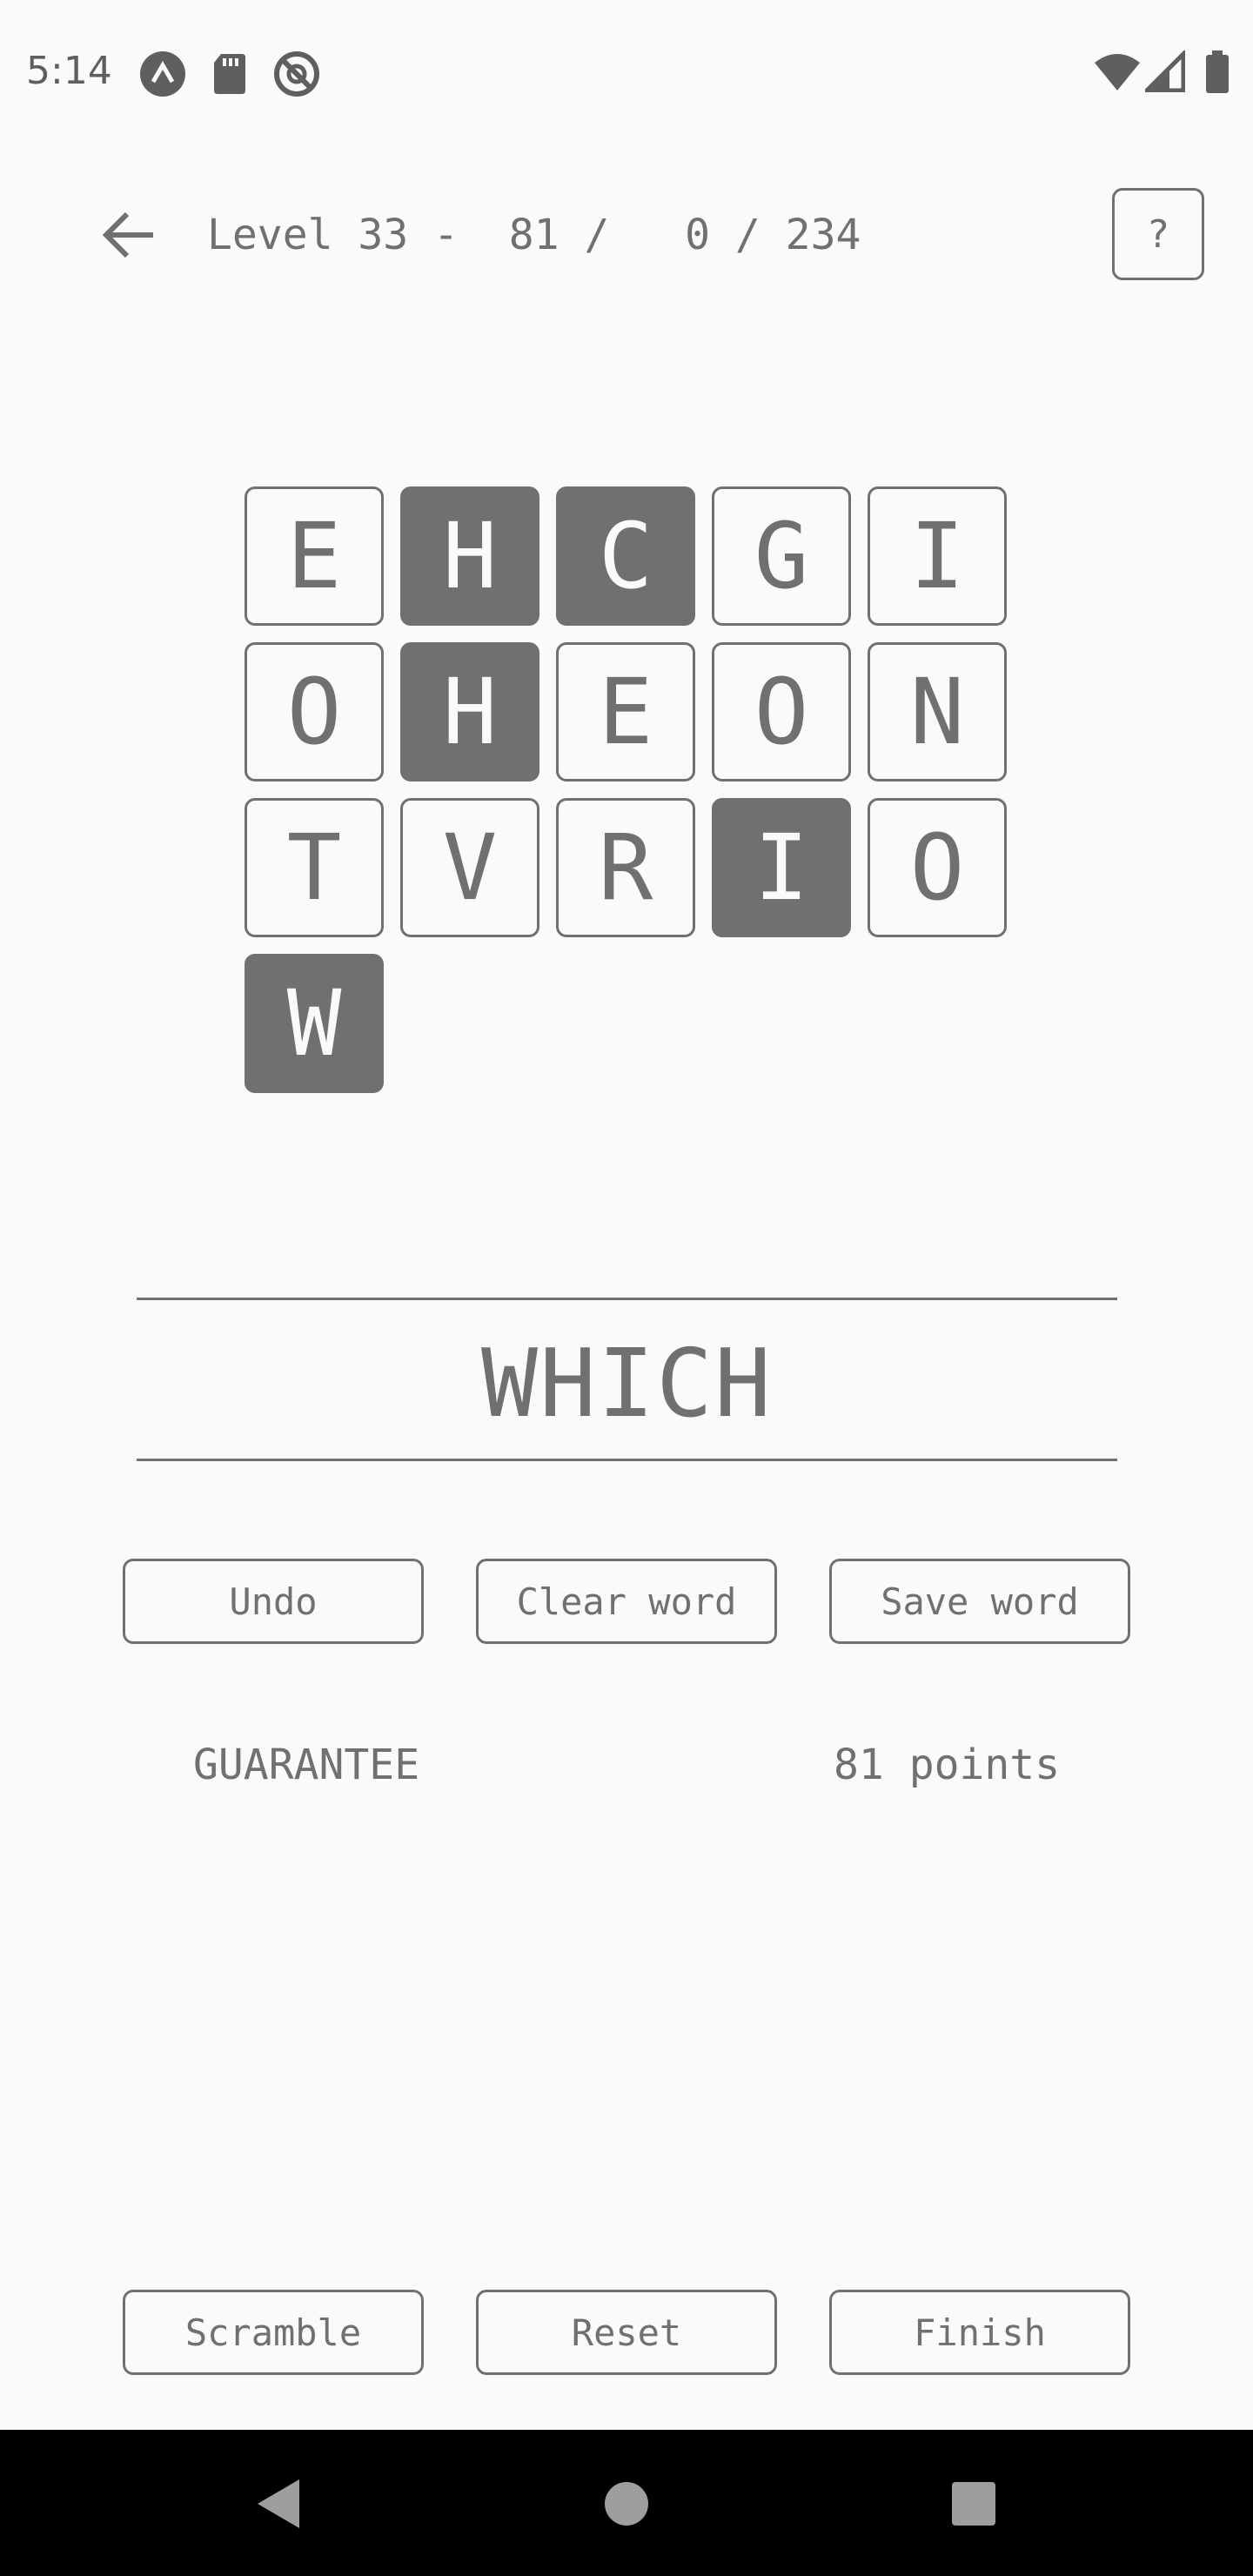 This screenshot has height=2576, width=1253. Describe the element at coordinates (296, 75) in the screenshot. I see `blocked-icon` at that location.